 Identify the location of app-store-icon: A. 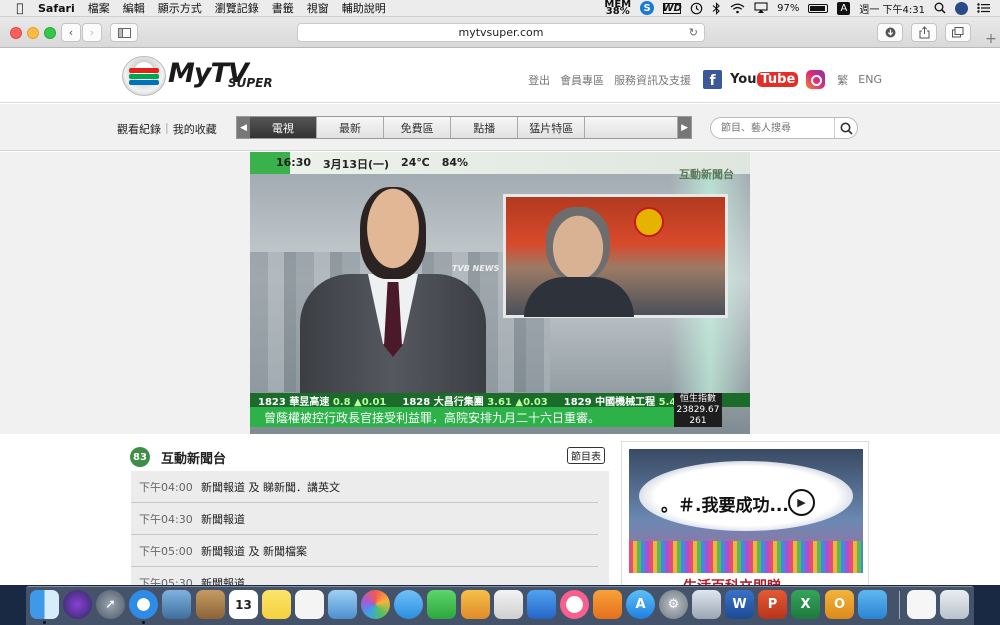
(640, 604).